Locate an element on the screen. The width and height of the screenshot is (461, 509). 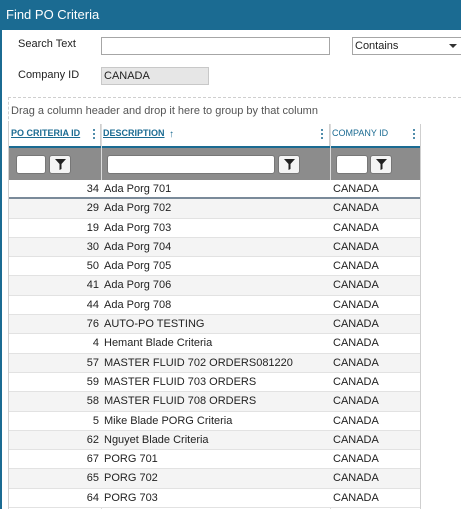
cell-description: AUTO-PO TESTING is located at coordinates (154, 324).